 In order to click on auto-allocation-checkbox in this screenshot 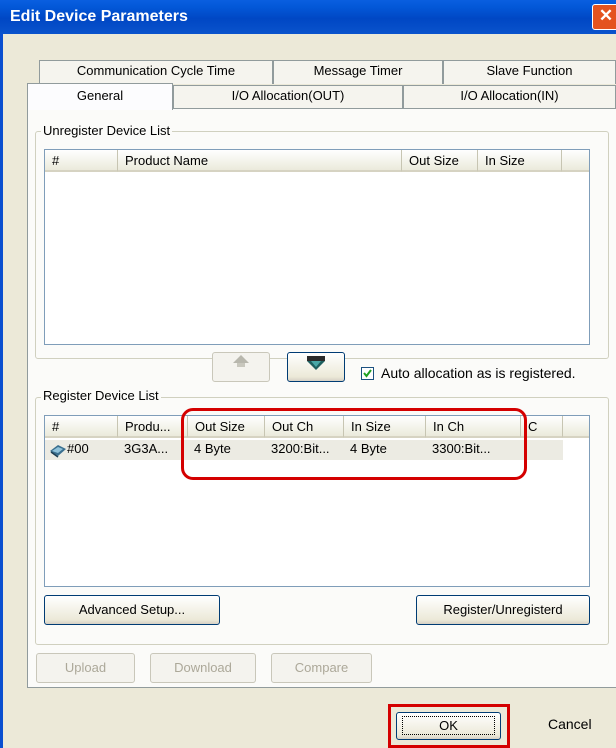, I will do `click(367, 373)`.